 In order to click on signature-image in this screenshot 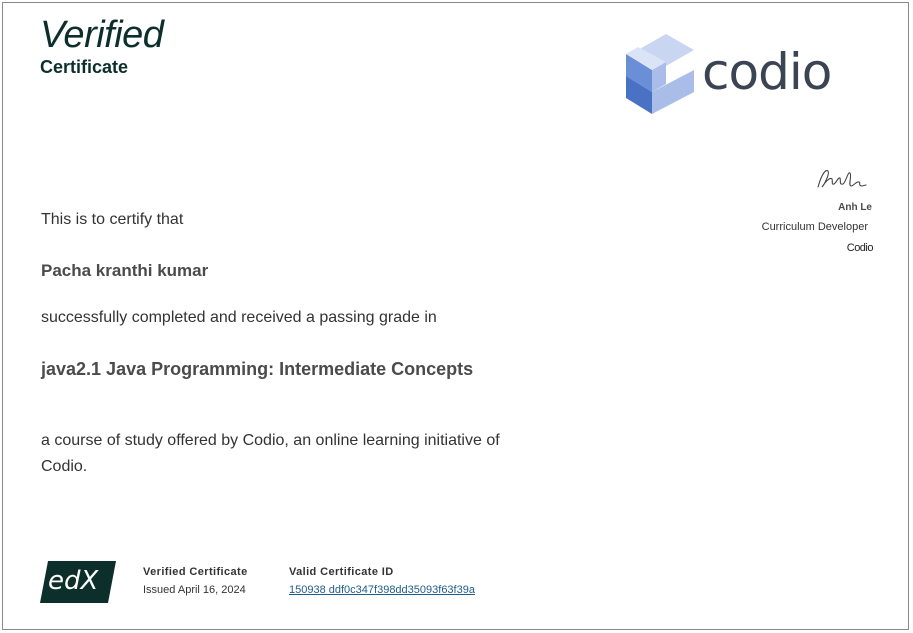, I will do `click(842, 178)`.